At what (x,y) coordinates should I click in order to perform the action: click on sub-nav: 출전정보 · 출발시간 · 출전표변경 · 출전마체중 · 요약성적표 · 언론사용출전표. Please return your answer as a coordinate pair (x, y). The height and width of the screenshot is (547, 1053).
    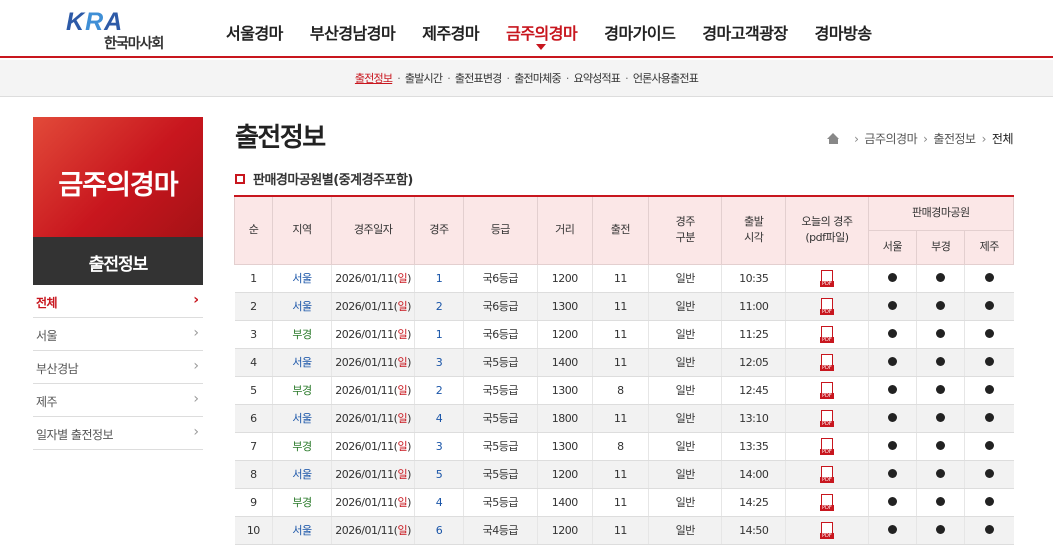
    Looking at the image, I should click on (526, 78).